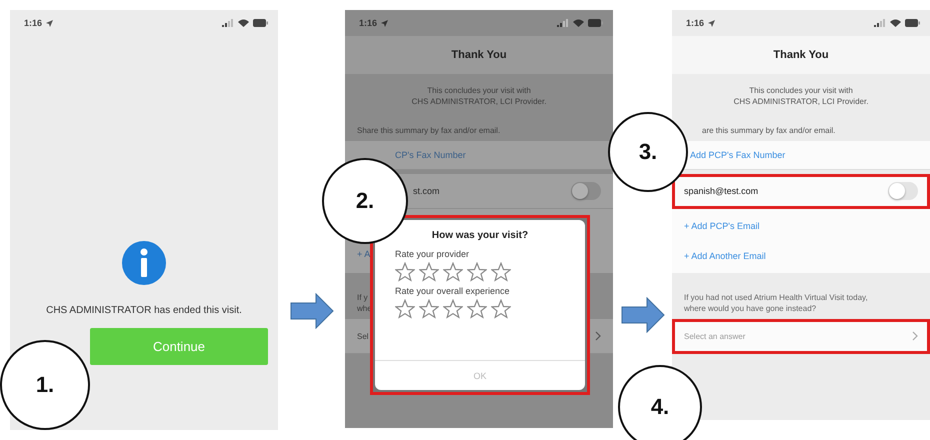 Image resolution: width=930 pixels, height=440 pixels. I want to click on info-icon, so click(144, 263).